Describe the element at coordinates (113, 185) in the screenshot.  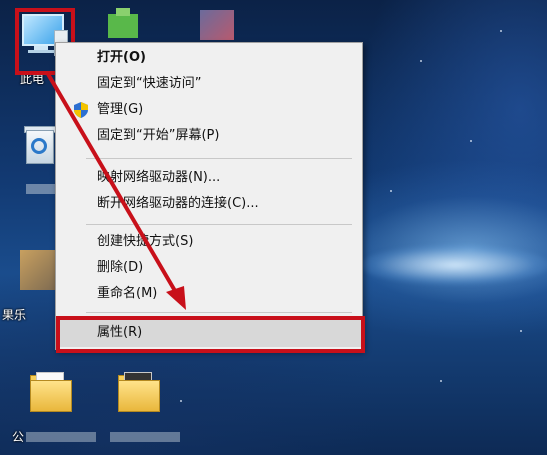
I see `arrow-shaft` at that location.